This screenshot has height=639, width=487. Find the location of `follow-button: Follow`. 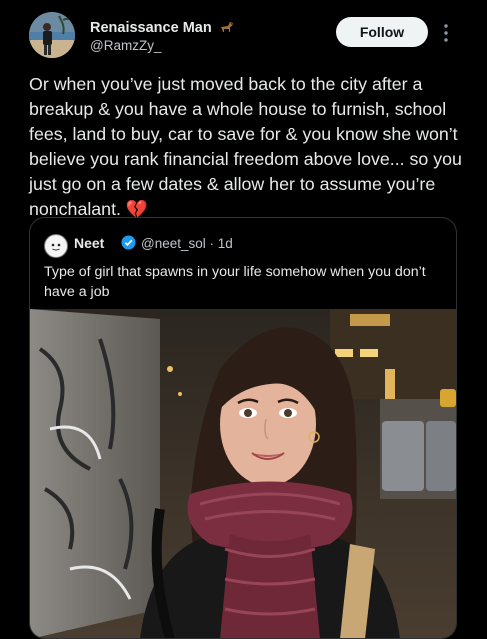

follow-button: Follow is located at coordinates (382, 32).